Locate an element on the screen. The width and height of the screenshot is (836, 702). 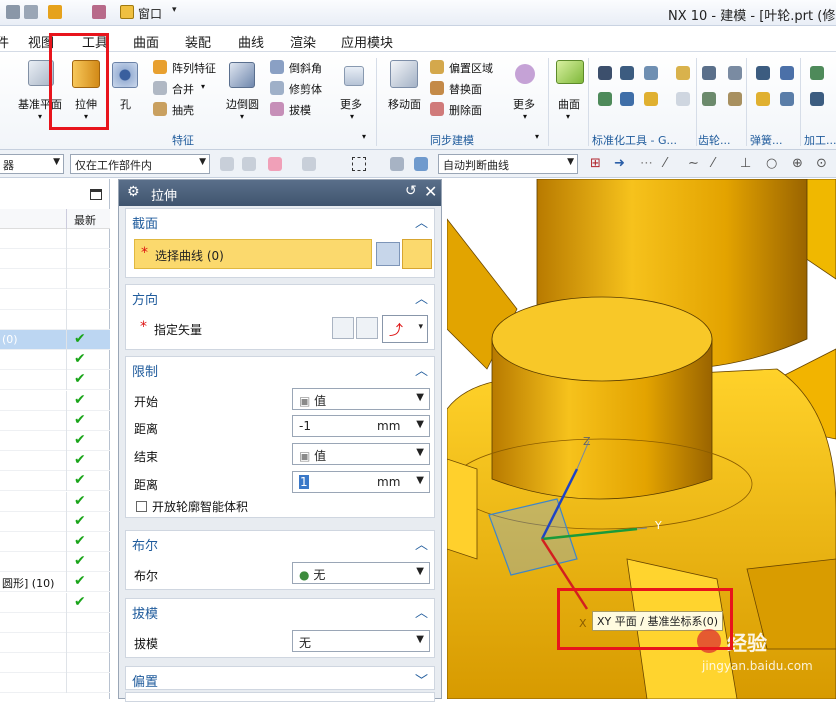
vector-type-dropdown: ⤴ ▾ is located at coordinates (405, 329).